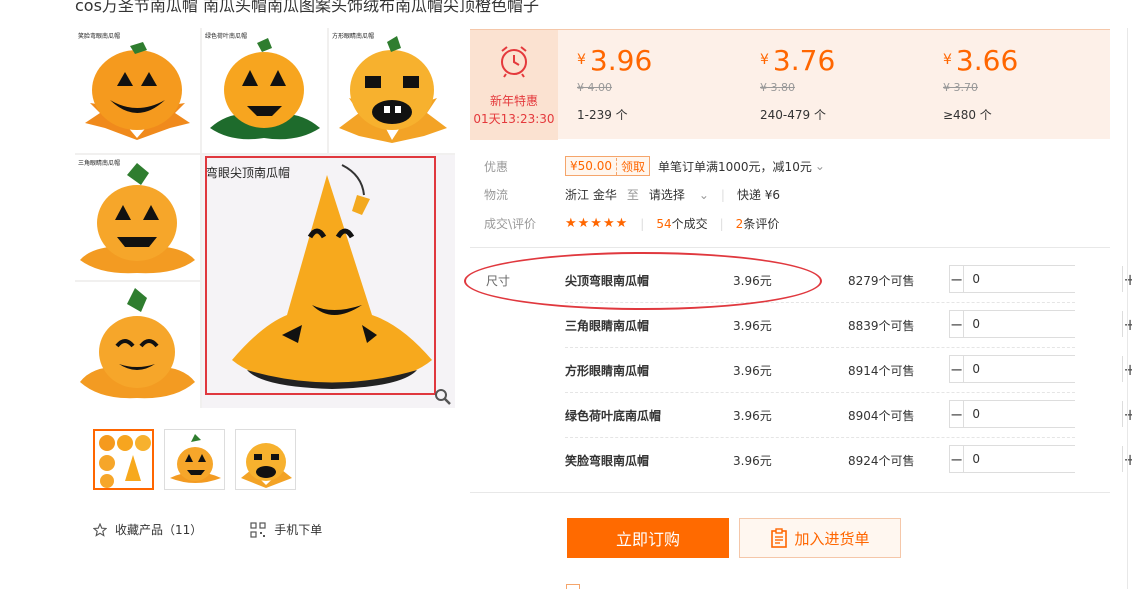  Describe the element at coordinates (777, 87) in the screenshot. I see `tier-original-price: ¥ 3.80` at that location.